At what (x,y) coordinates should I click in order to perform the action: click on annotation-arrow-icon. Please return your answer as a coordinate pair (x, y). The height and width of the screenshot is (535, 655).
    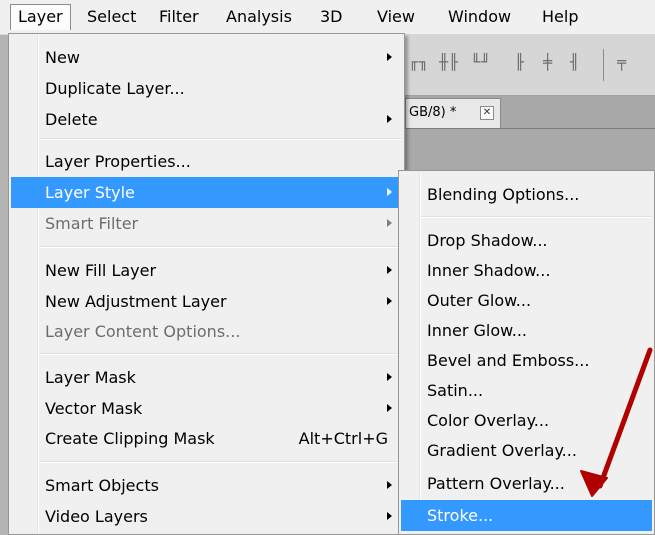
    Looking at the image, I should click on (616, 422).